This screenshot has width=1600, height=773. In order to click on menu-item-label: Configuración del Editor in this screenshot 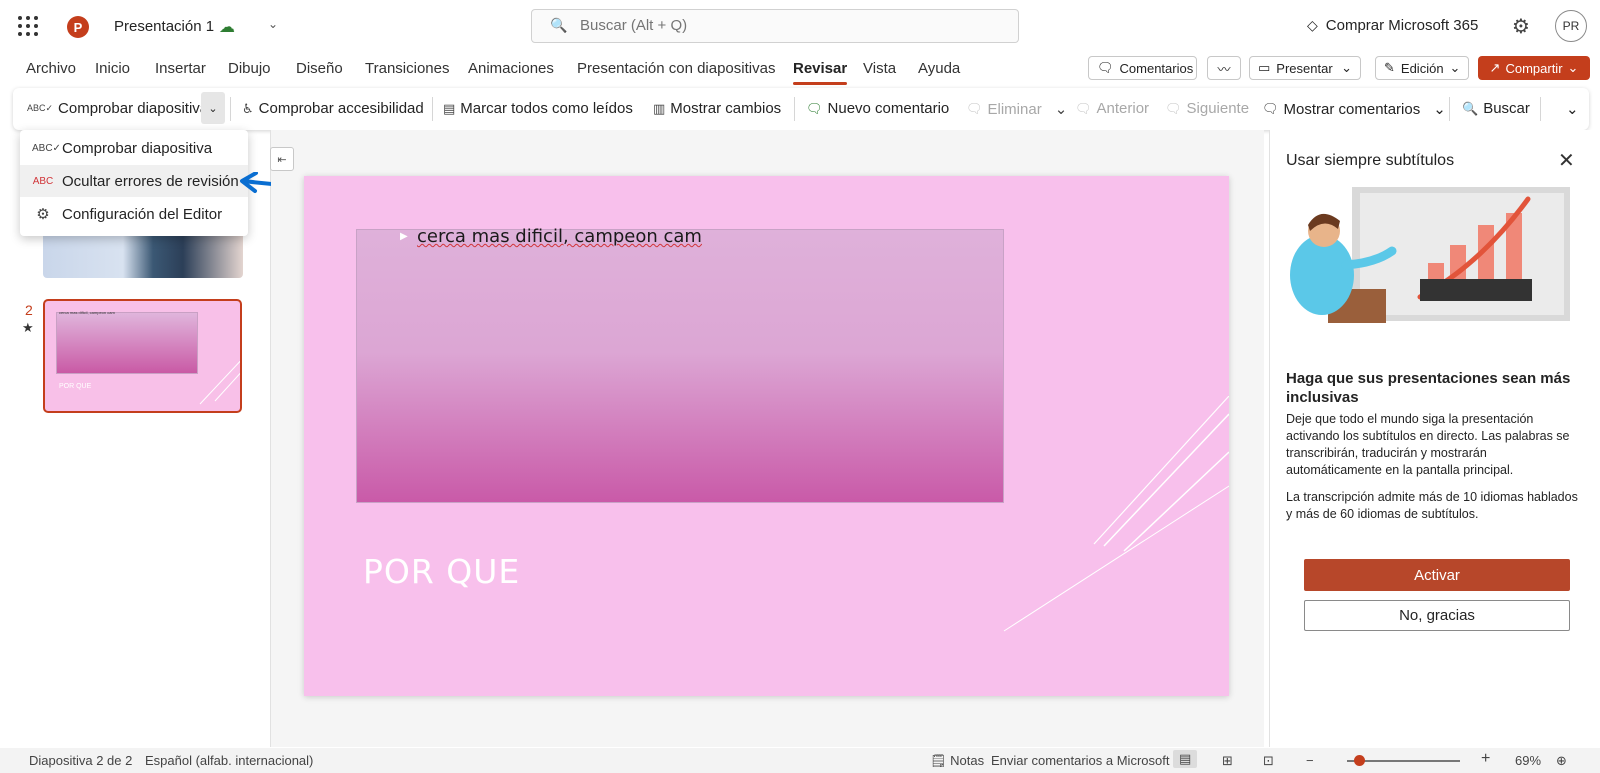, I will do `click(142, 214)`.